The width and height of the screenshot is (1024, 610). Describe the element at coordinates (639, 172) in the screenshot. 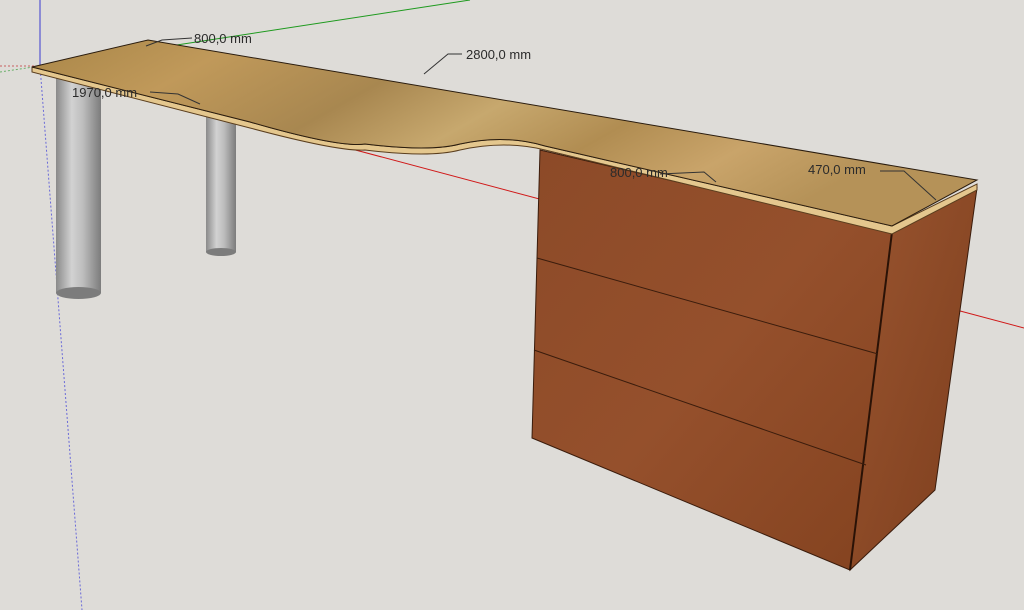

I see `dimension-cabinet-width-label: 800,0 mm` at that location.